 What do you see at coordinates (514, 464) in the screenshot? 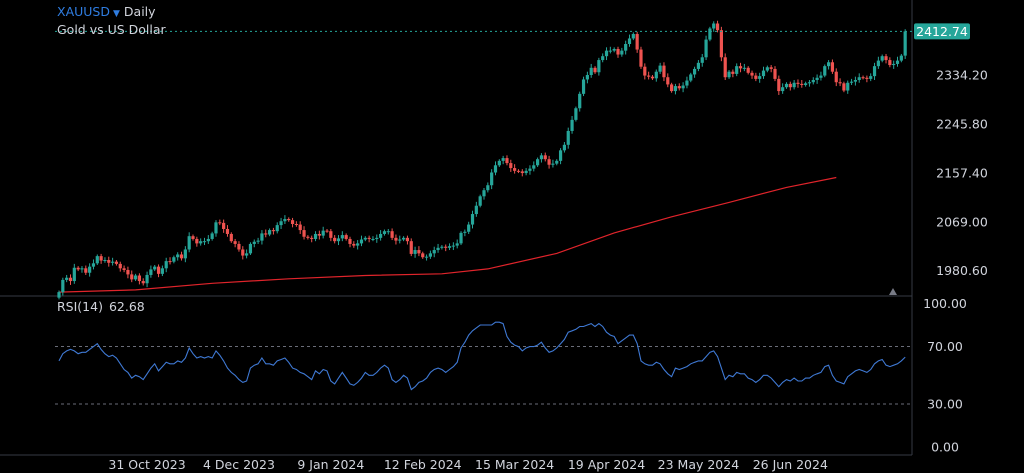
I see `time-tick-label: 15 Mar 2024` at bounding box center [514, 464].